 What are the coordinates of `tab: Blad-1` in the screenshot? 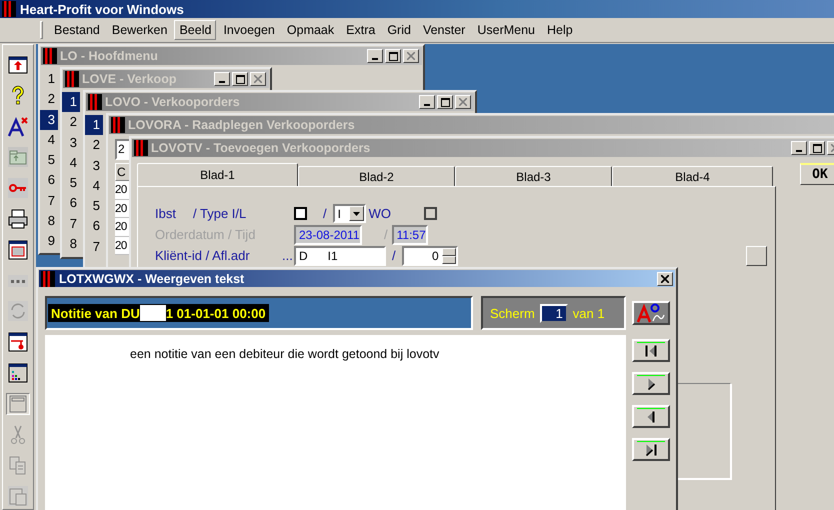 It's located at (217, 174).